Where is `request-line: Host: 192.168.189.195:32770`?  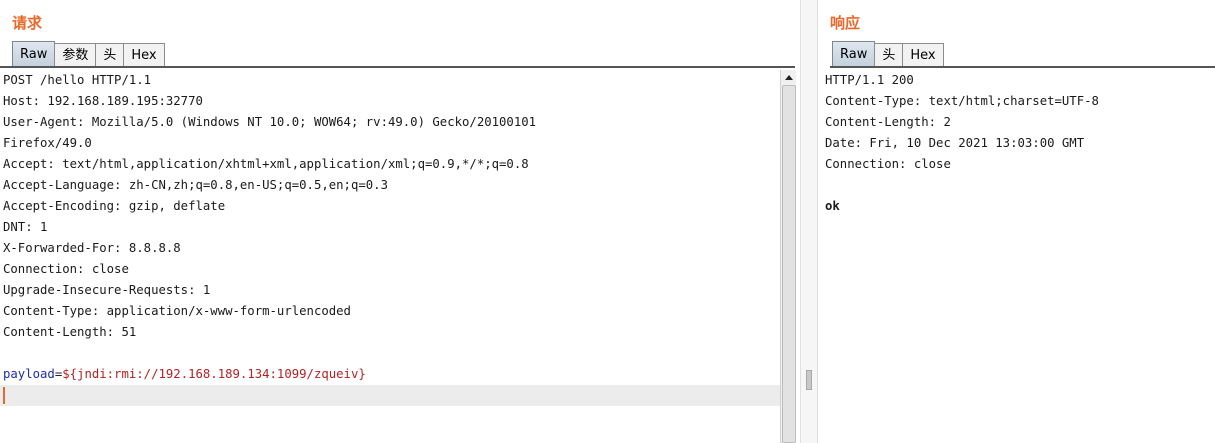
request-line: Host: 192.168.189.195:32770 is located at coordinates (103, 101).